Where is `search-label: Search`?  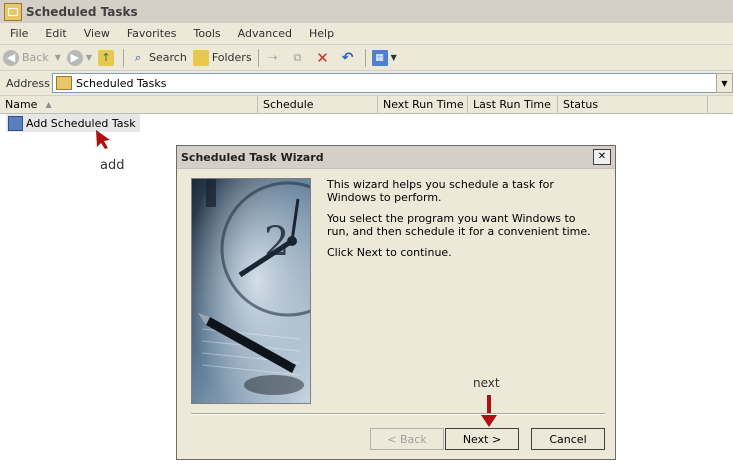
search-label: Search is located at coordinates (168, 57).